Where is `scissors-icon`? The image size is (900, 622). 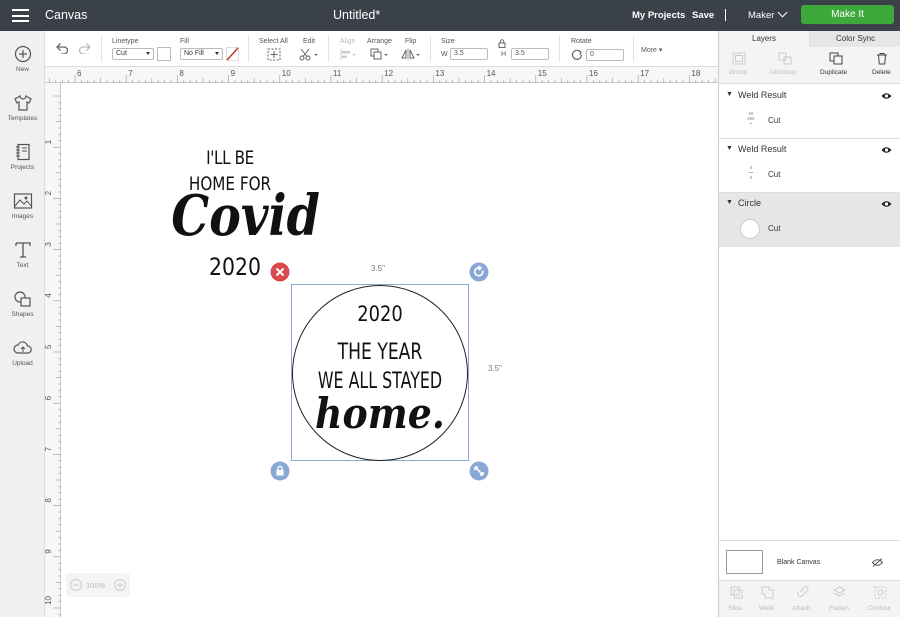 scissors-icon is located at coordinates (309, 54).